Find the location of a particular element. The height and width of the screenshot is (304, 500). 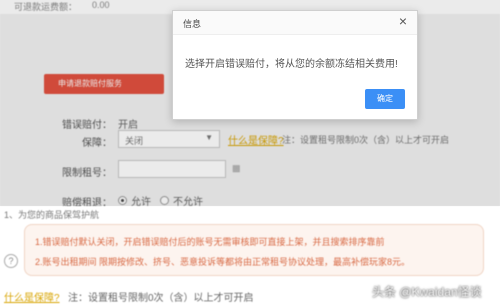

dialog-title: 信息 is located at coordinates (192, 24).